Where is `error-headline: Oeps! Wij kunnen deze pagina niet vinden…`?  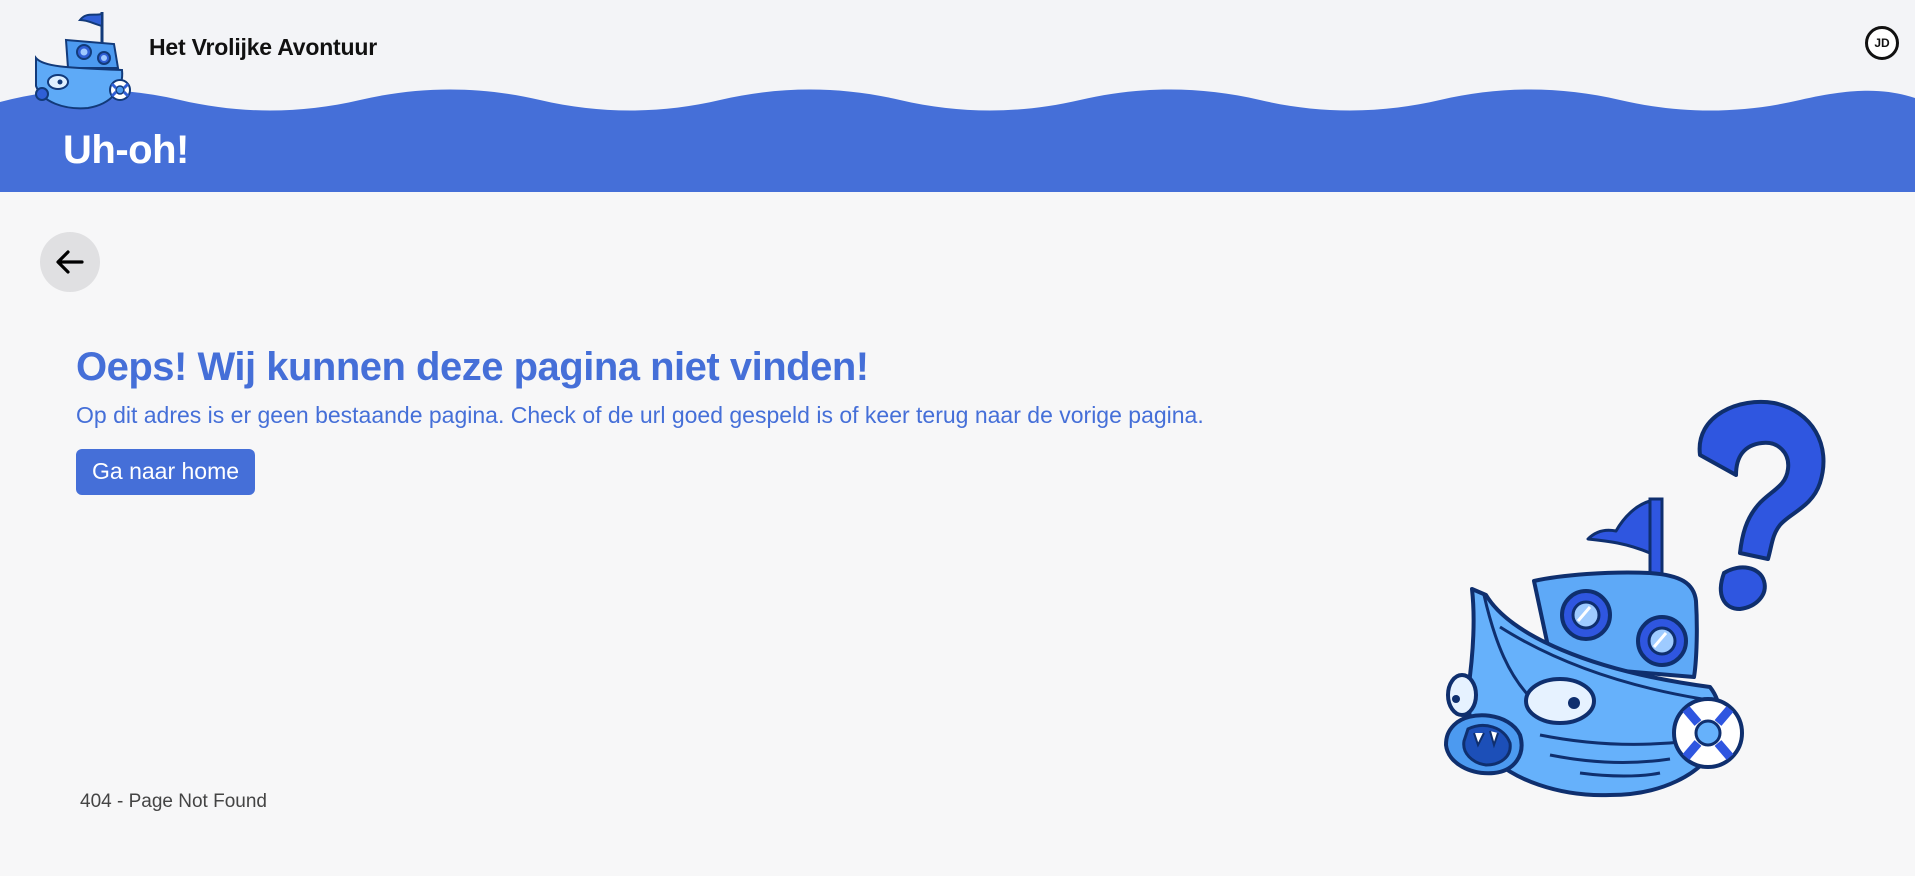
error-headline: Oeps! Wij kunnen deze pagina niet vinden… is located at coordinates (472, 367).